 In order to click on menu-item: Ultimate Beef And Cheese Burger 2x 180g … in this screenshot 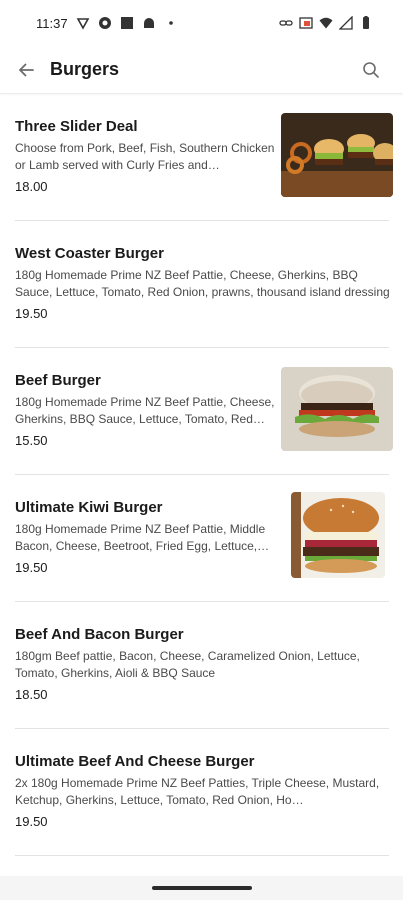, I will do `click(202, 792)`.